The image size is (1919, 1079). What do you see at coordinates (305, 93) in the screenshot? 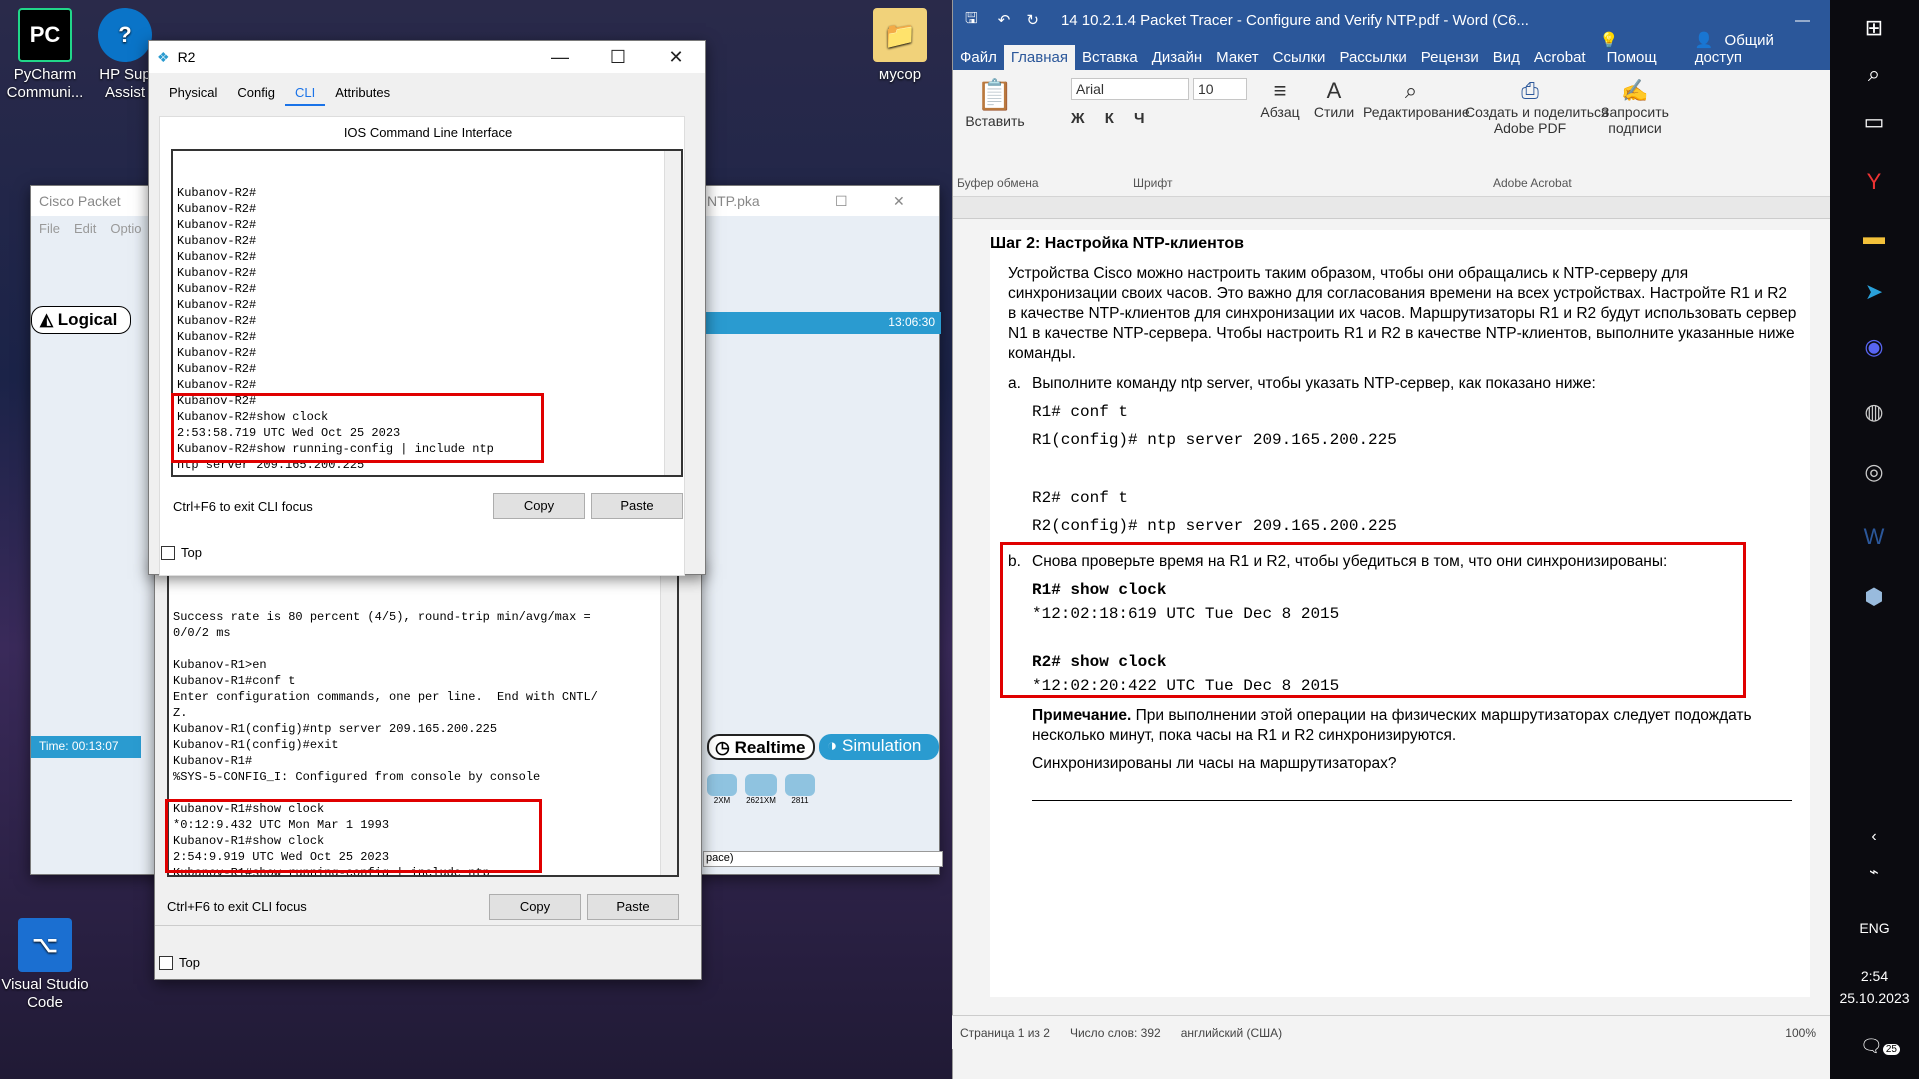
I see `tab-cli: CLI` at bounding box center [305, 93].